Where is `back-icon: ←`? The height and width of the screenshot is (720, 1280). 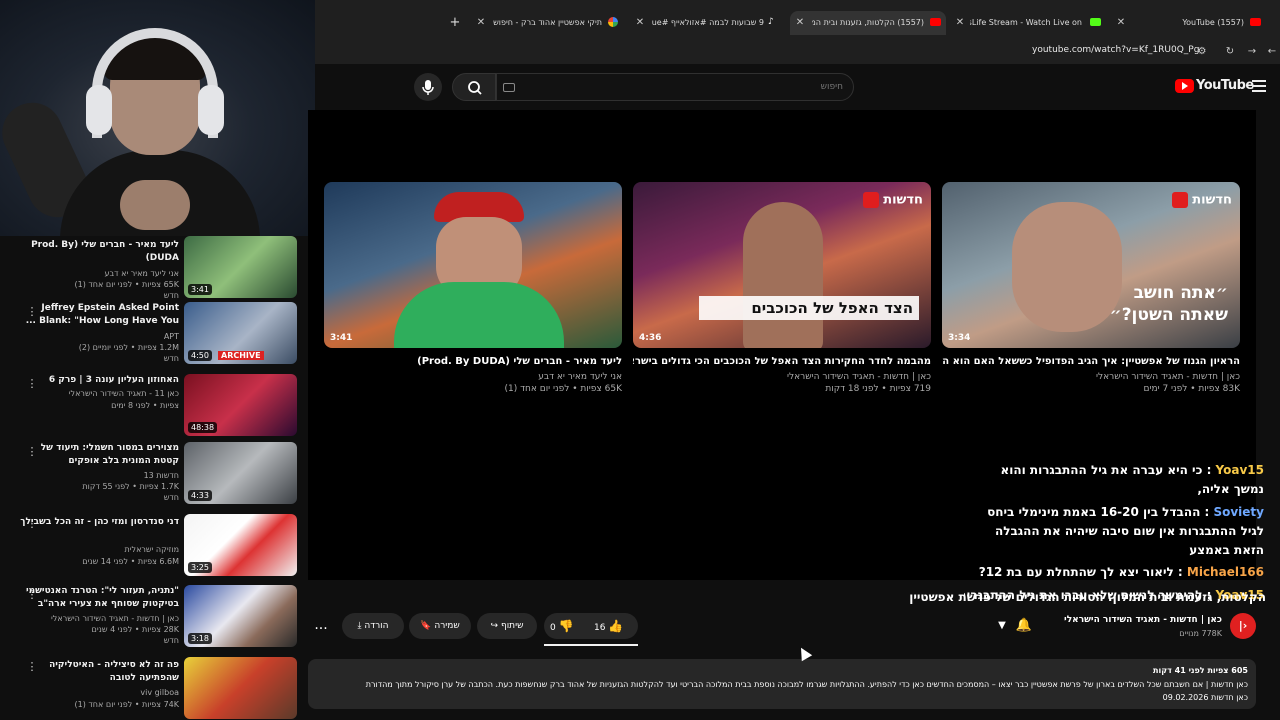
back-icon: ← is located at coordinates (1272, 52).